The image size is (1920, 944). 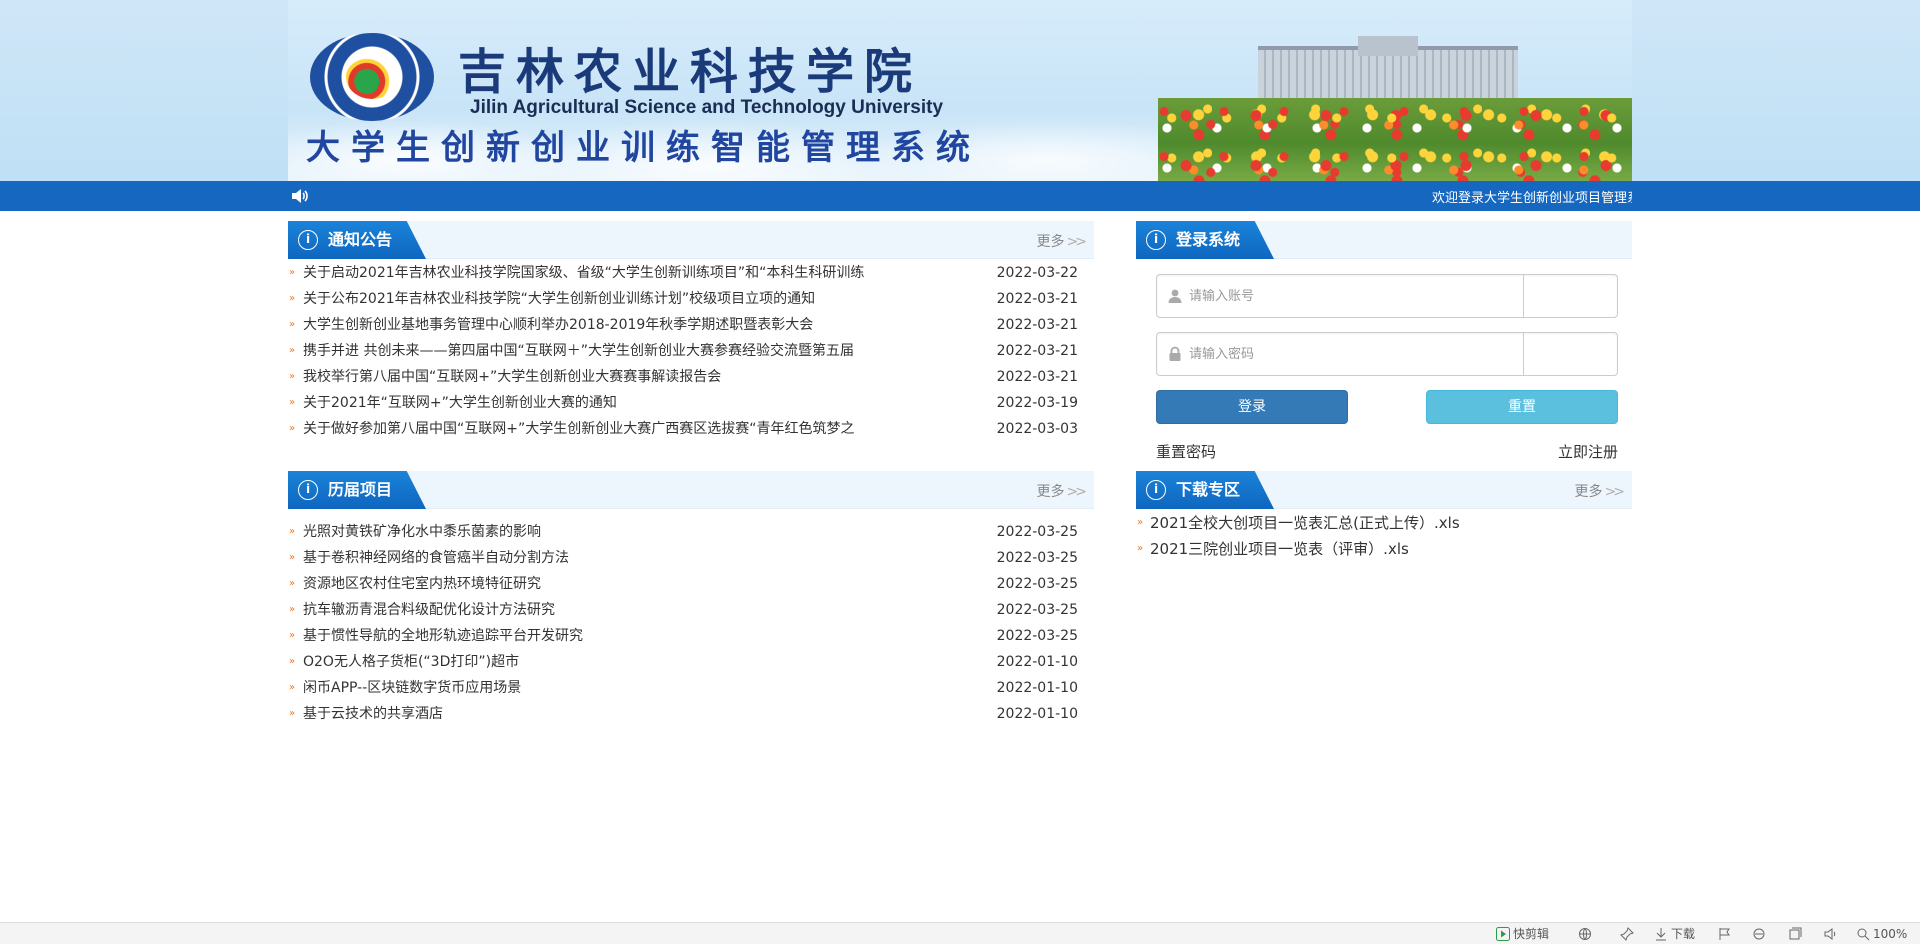 What do you see at coordinates (360, 239) in the screenshot?
I see `notice-title: 通知公告` at bounding box center [360, 239].